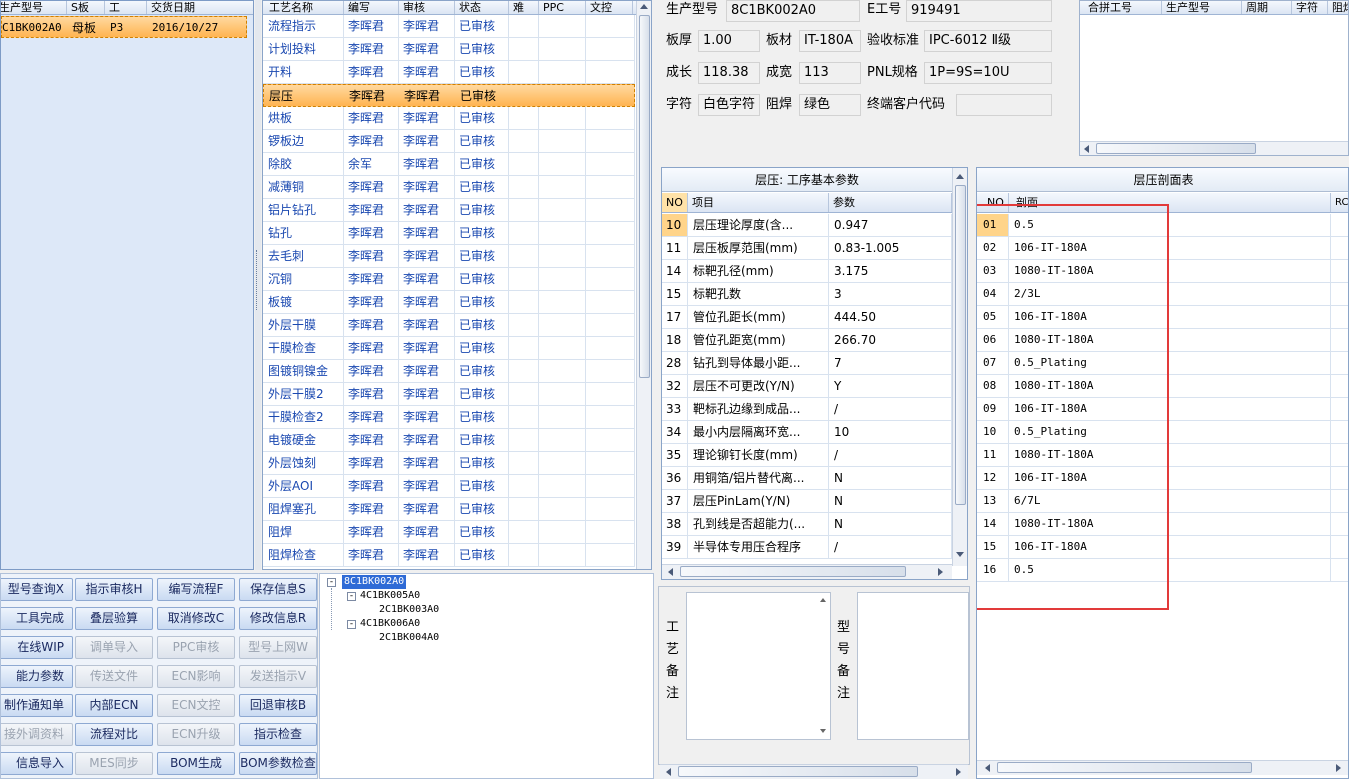  I want to click on col-header-item: 项目, so click(758, 202).